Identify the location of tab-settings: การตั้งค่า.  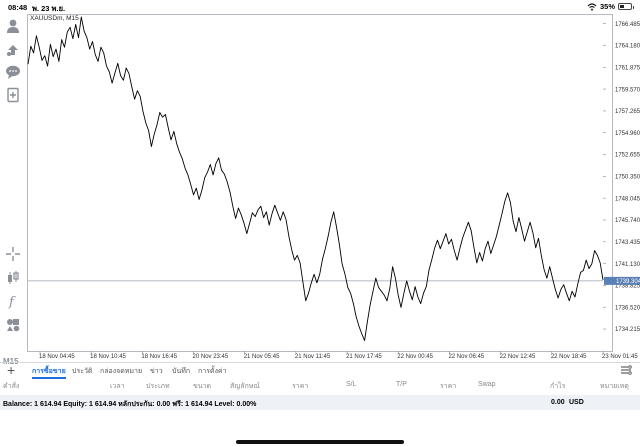
(212, 371).